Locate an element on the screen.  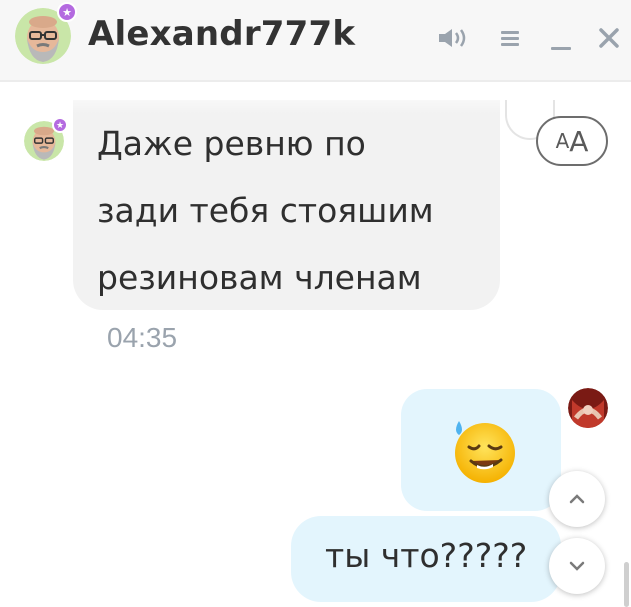
font-small-label: A is located at coordinates (562, 141).